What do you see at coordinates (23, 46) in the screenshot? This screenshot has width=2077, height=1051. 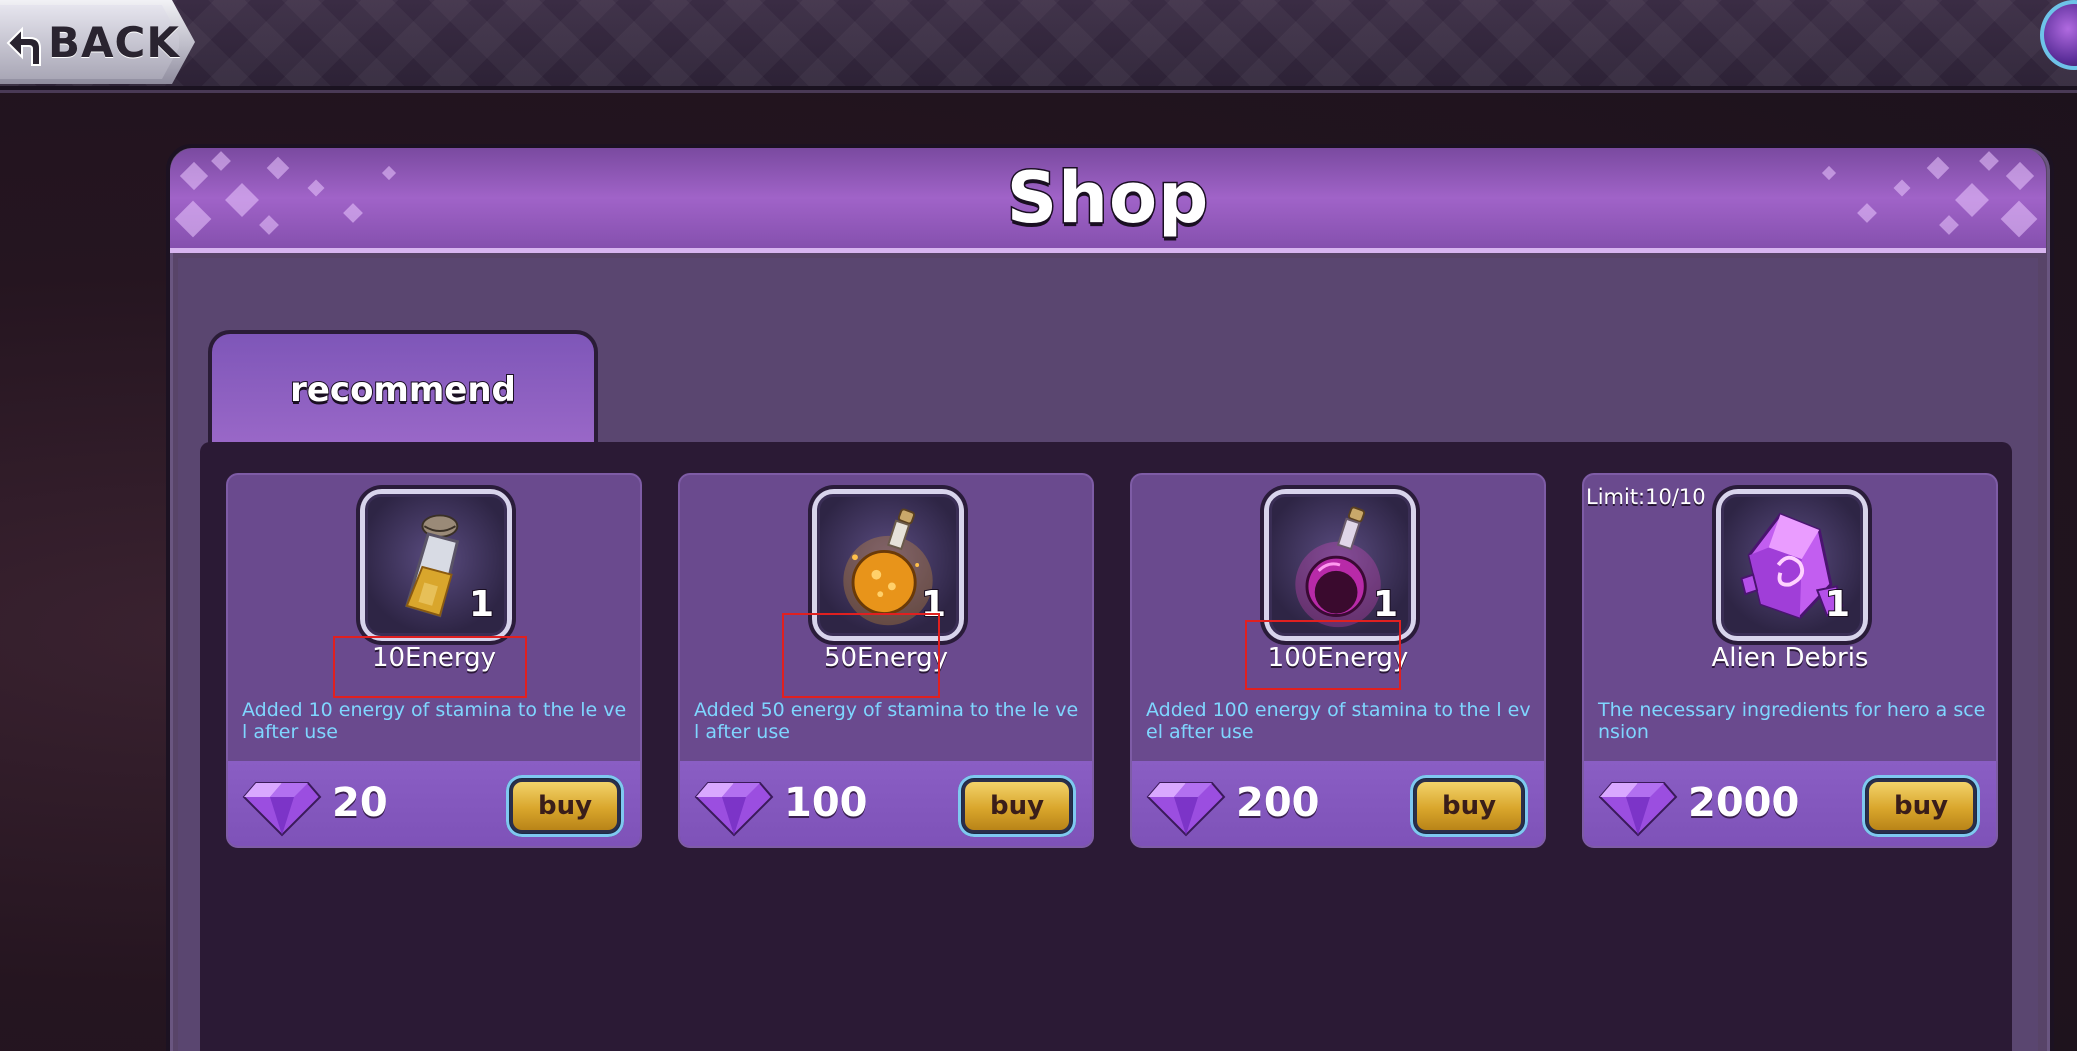 I see `return-arrow-icon` at bounding box center [23, 46].